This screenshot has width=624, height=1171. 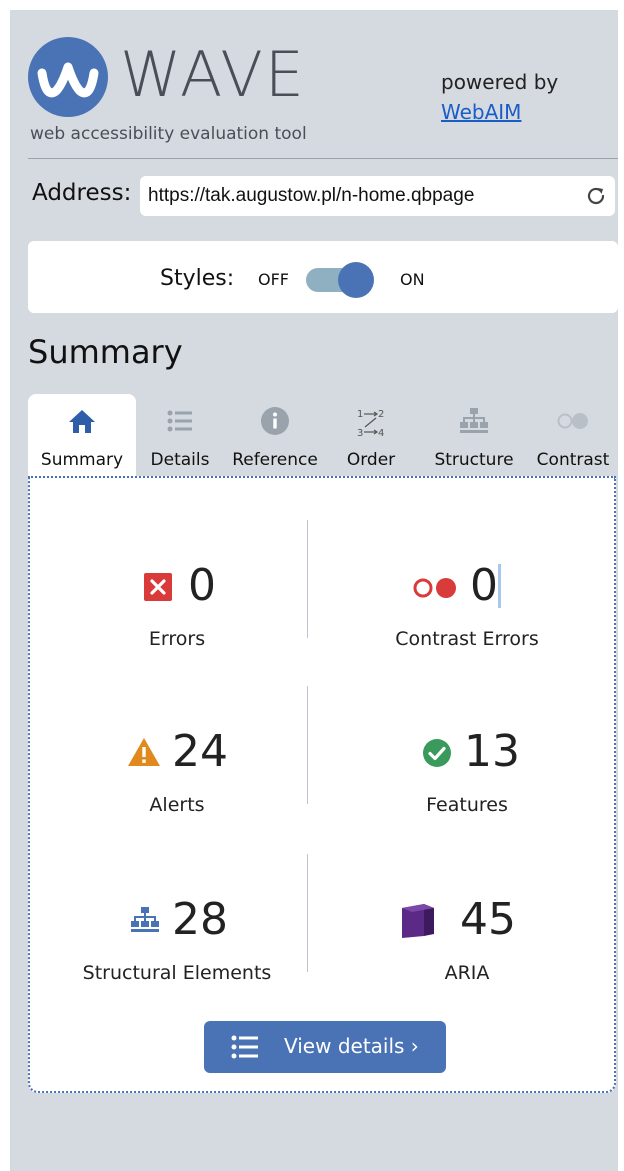 What do you see at coordinates (177, 639) in the screenshot?
I see `errors-label: Errors` at bounding box center [177, 639].